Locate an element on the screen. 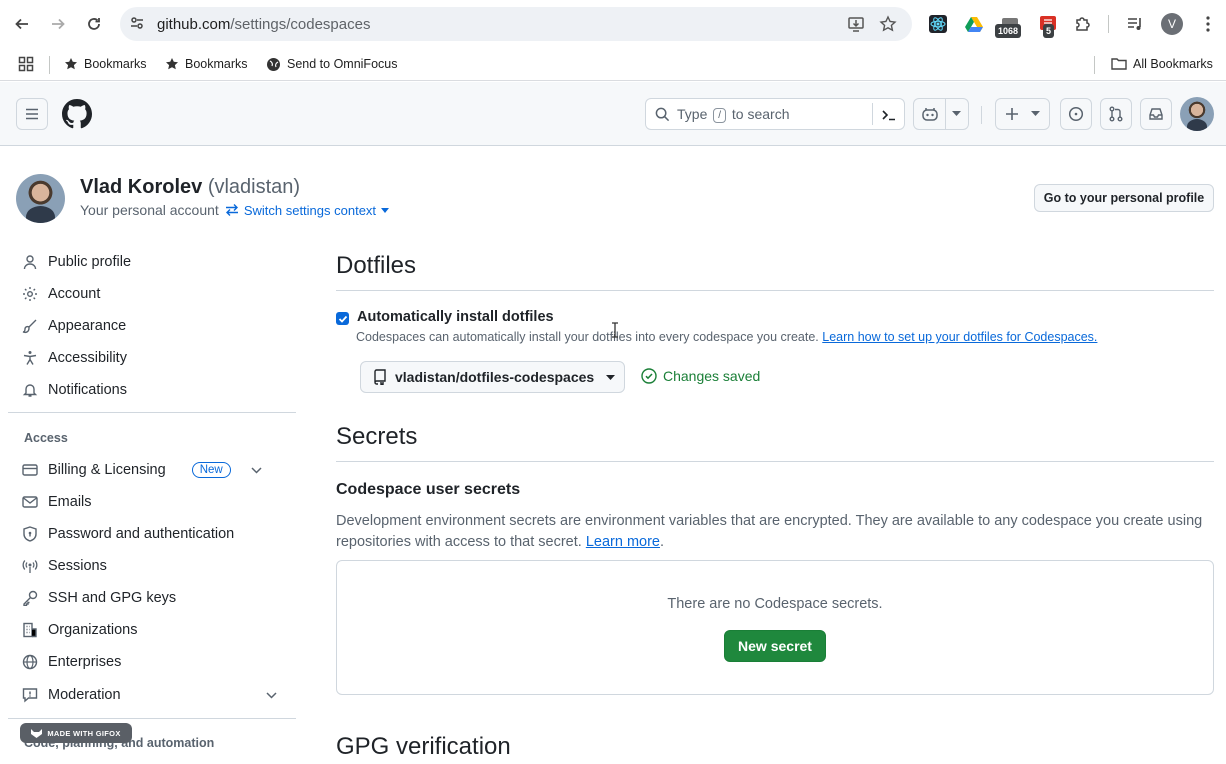 The height and width of the screenshot is (764, 1226). gifox-watermark: MADE WITH GIFOX is located at coordinates (76, 733).